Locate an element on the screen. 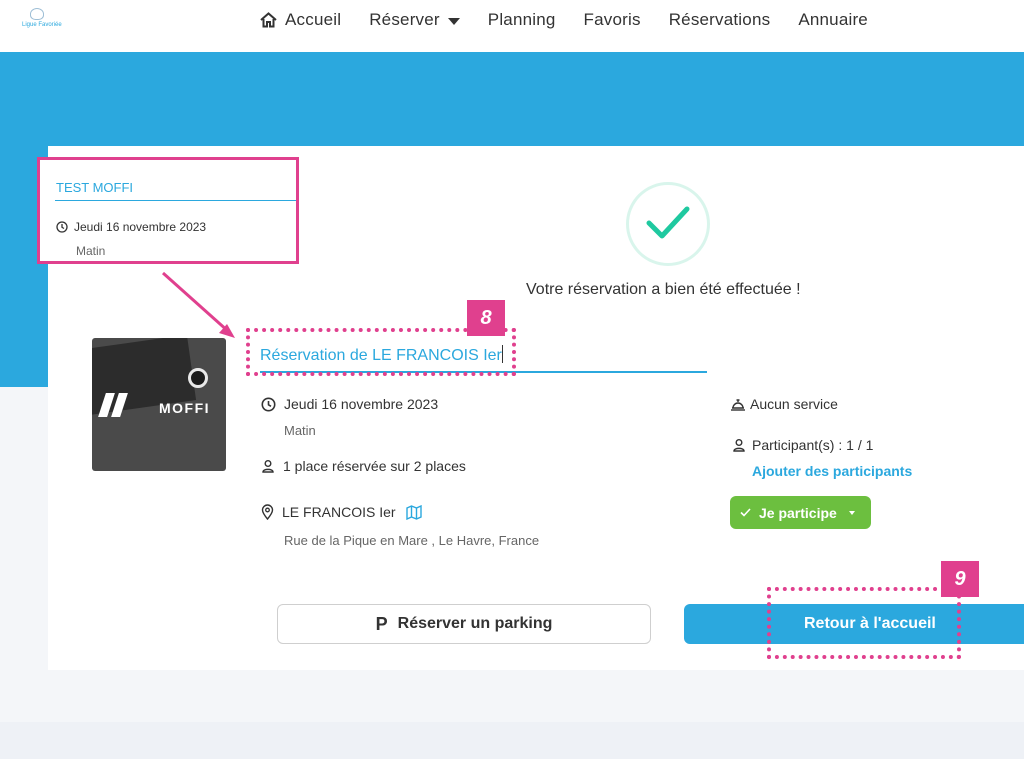 The image size is (1024, 759). step-9-highlight is located at coordinates (864, 623).